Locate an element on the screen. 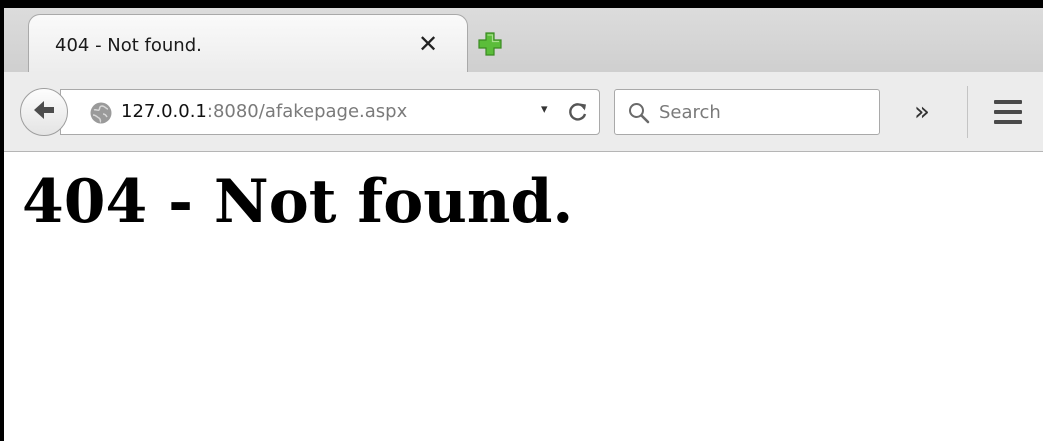 The height and width of the screenshot is (441, 1043). tab-strip: 404 - Not found. ✕ is located at coordinates (523, 41).